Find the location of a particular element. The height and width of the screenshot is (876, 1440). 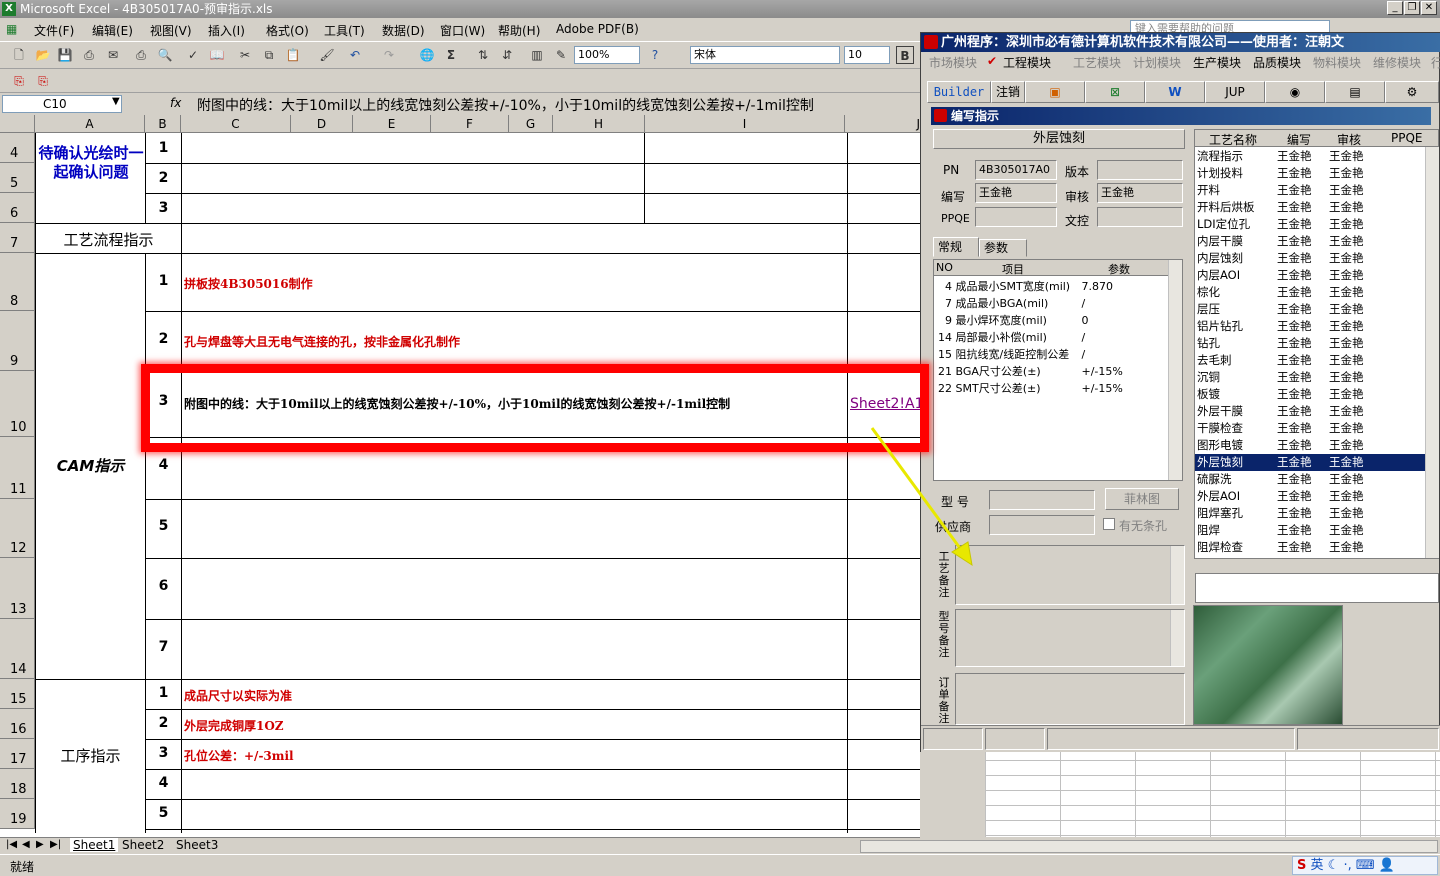

ime-punct-icon: ☾ ·, is located at coordinates (1340, 865).